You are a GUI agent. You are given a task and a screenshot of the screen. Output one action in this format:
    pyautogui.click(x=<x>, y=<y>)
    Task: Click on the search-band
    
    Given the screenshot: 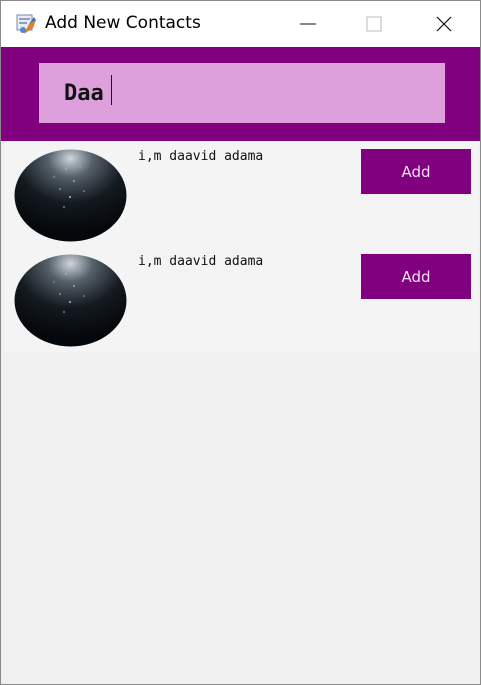 What is the action you would take?
    pyautogui.click(x=240, y=94)
    